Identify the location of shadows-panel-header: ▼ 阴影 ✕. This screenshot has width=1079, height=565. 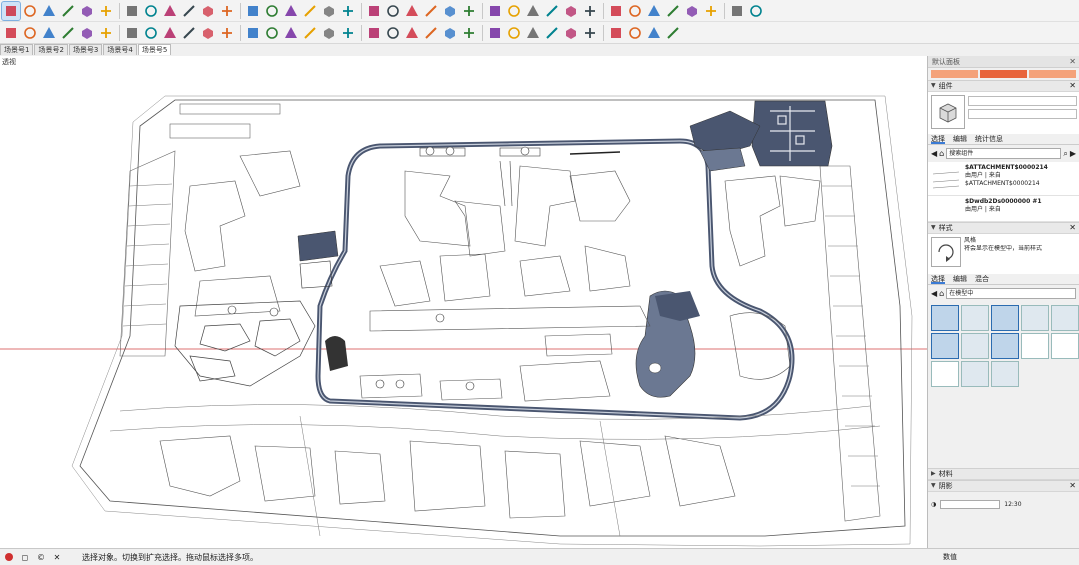
(1003, 486).